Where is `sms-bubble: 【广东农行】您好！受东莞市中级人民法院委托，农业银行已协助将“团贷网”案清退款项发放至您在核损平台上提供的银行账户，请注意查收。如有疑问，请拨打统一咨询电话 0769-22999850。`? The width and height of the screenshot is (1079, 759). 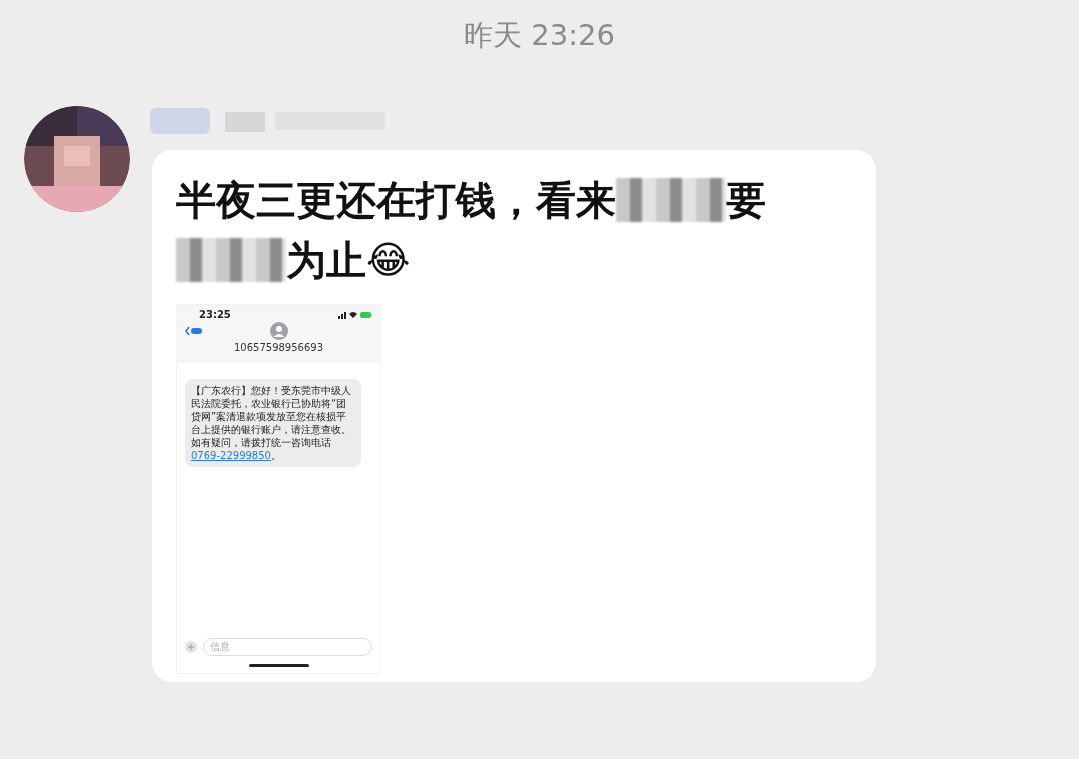
sms-bubble: 【广东农行】您好！受东莞市中级人民法院委托，农业银行已协助将“团贷网”案清退款项发放至您在核损平台上提供的银行账户，请注意查收。如有疑问，请拨打统一咨询电话 0769-22999850。 is located at coordinates (273, 423).